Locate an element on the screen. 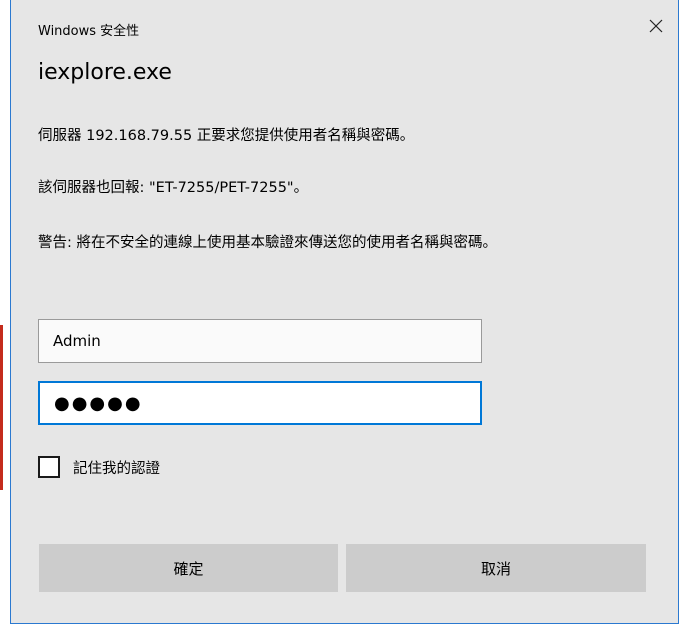 The image size is (681, 625). remember-checkbox is located at coordinates (49, 467).